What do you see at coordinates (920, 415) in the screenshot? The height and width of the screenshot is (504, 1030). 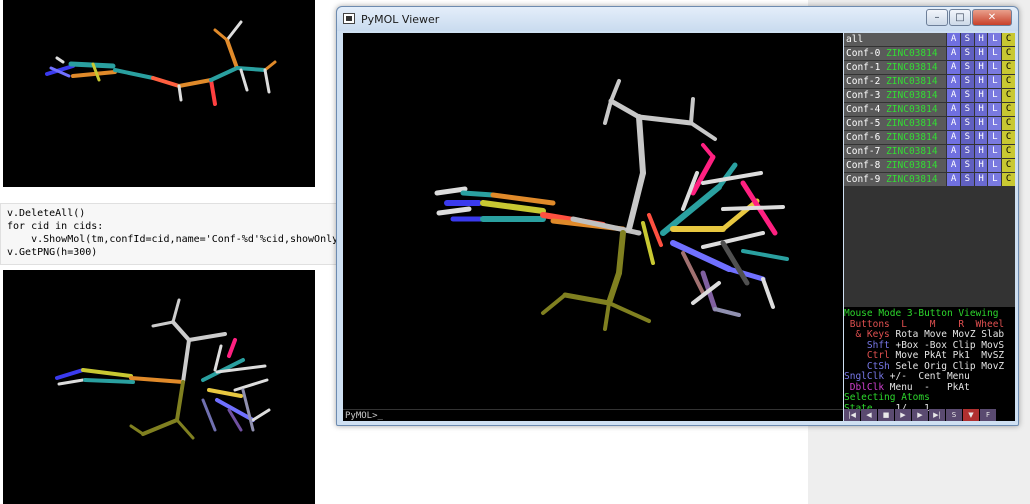 I see `step-forward-button: ▶` at bounding box center [920, 415].